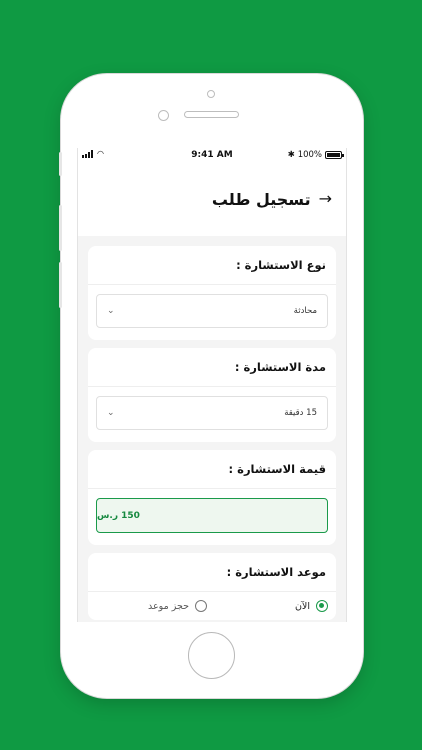 Image resolution: width=422 pixels, height=750 pixels. Describe the element at coordinates (60, 228) in the screenshot. I see `volume-up-button` at that location.